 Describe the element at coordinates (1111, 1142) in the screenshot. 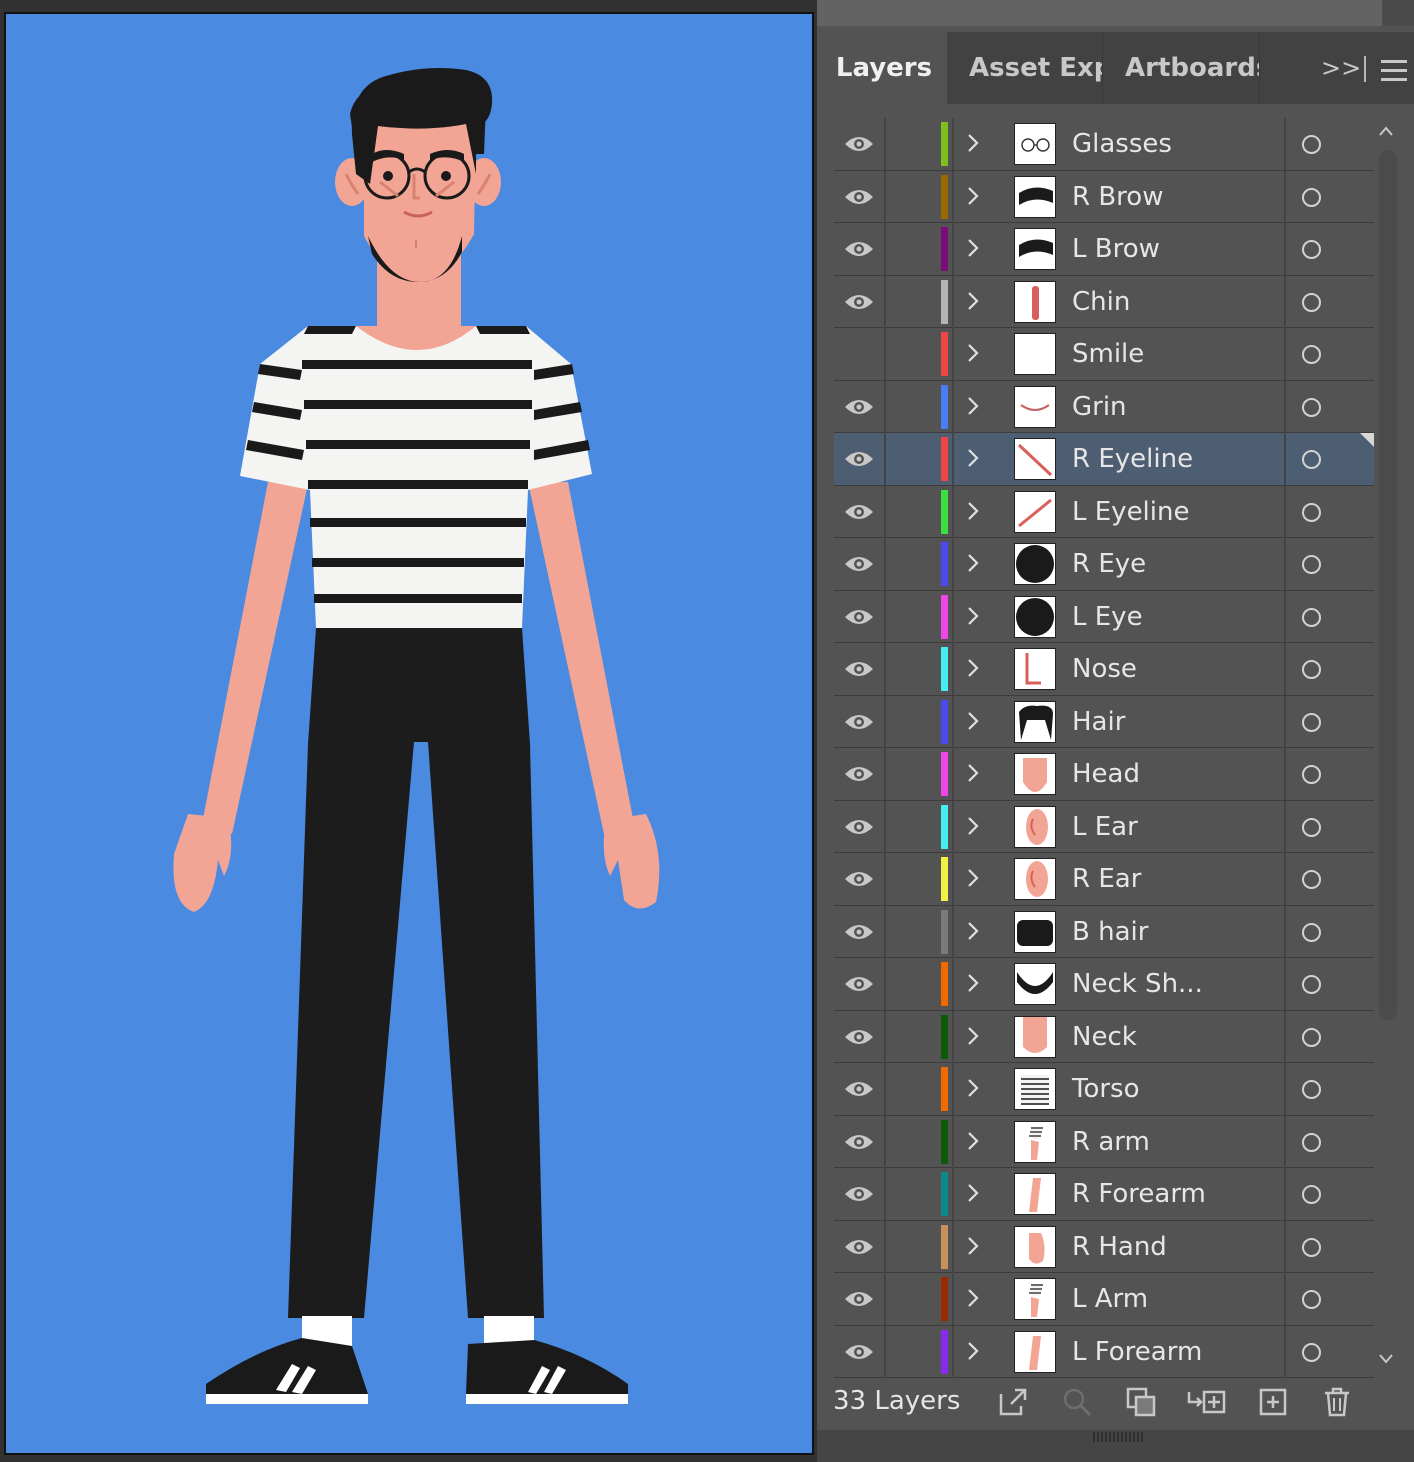

I see `layer-name: R arm` at that location.